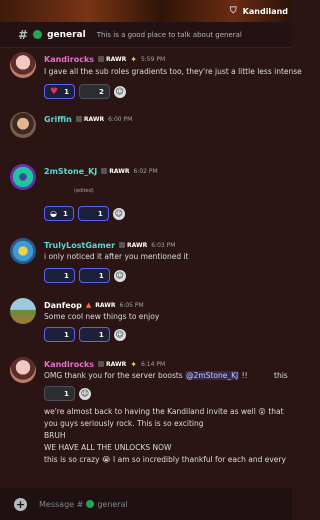 Image resolution: width=320 pixels, height=520 pixels. I want to click on message-text: this, so click(281, 375).